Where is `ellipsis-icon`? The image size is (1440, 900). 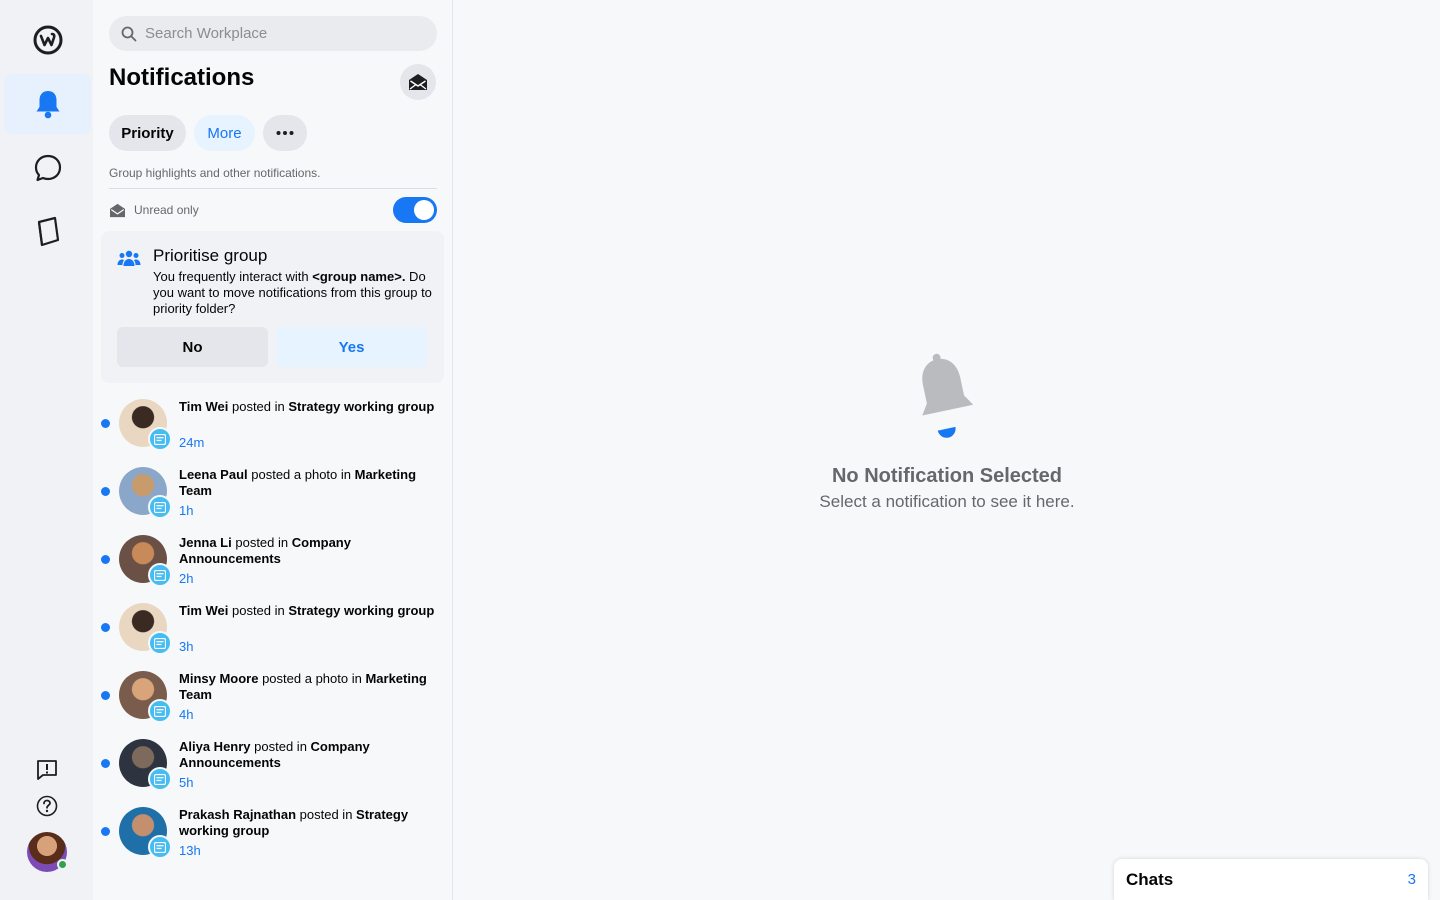
ellipsis-icon is located at coordinates (285, 133).